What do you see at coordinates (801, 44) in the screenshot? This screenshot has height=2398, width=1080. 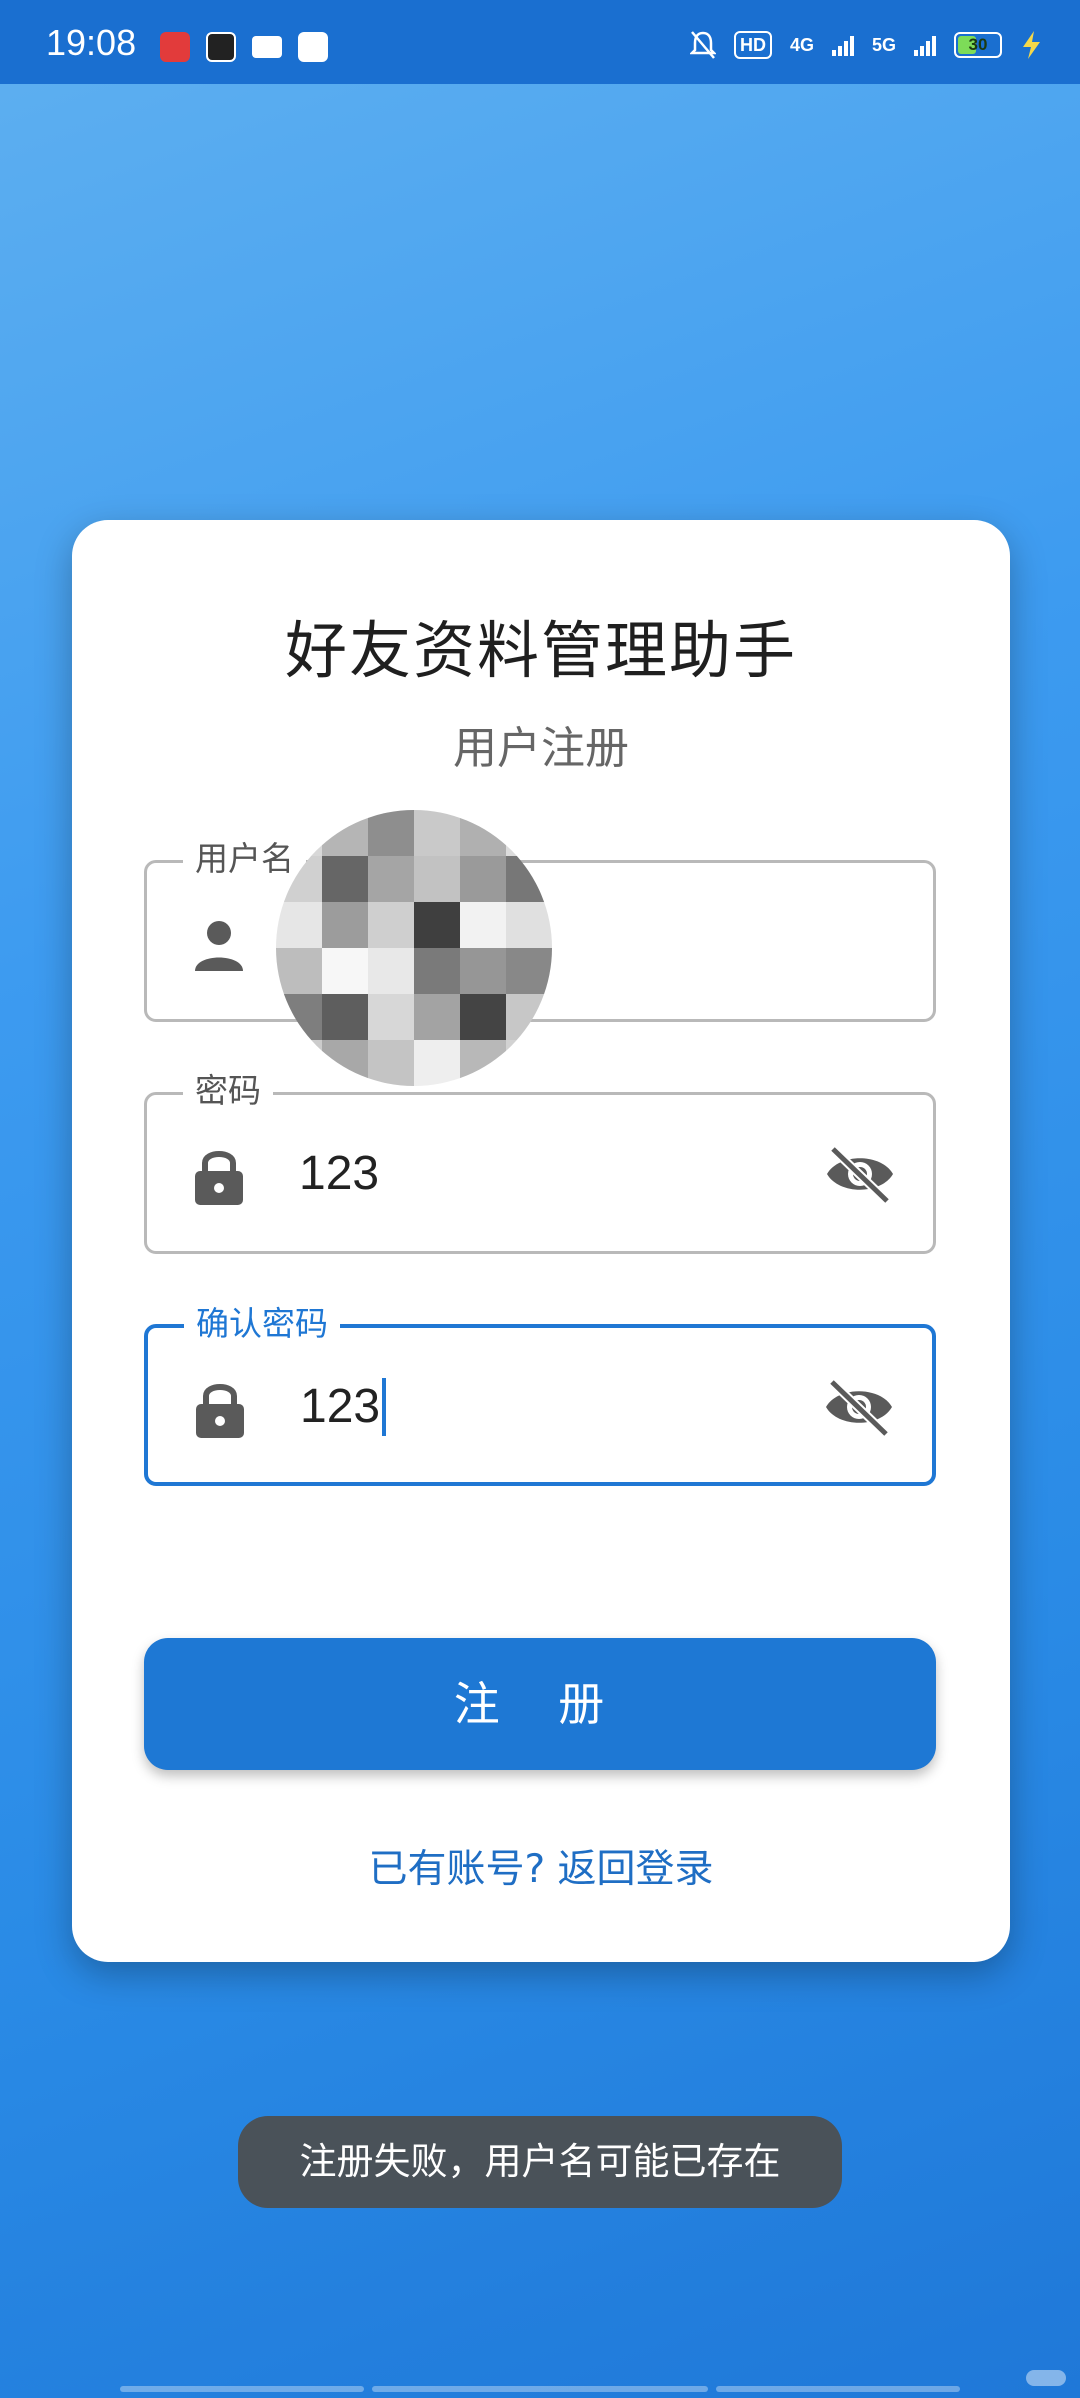 I see `network-4g-label: 4G` at bounding box center [801, 44].